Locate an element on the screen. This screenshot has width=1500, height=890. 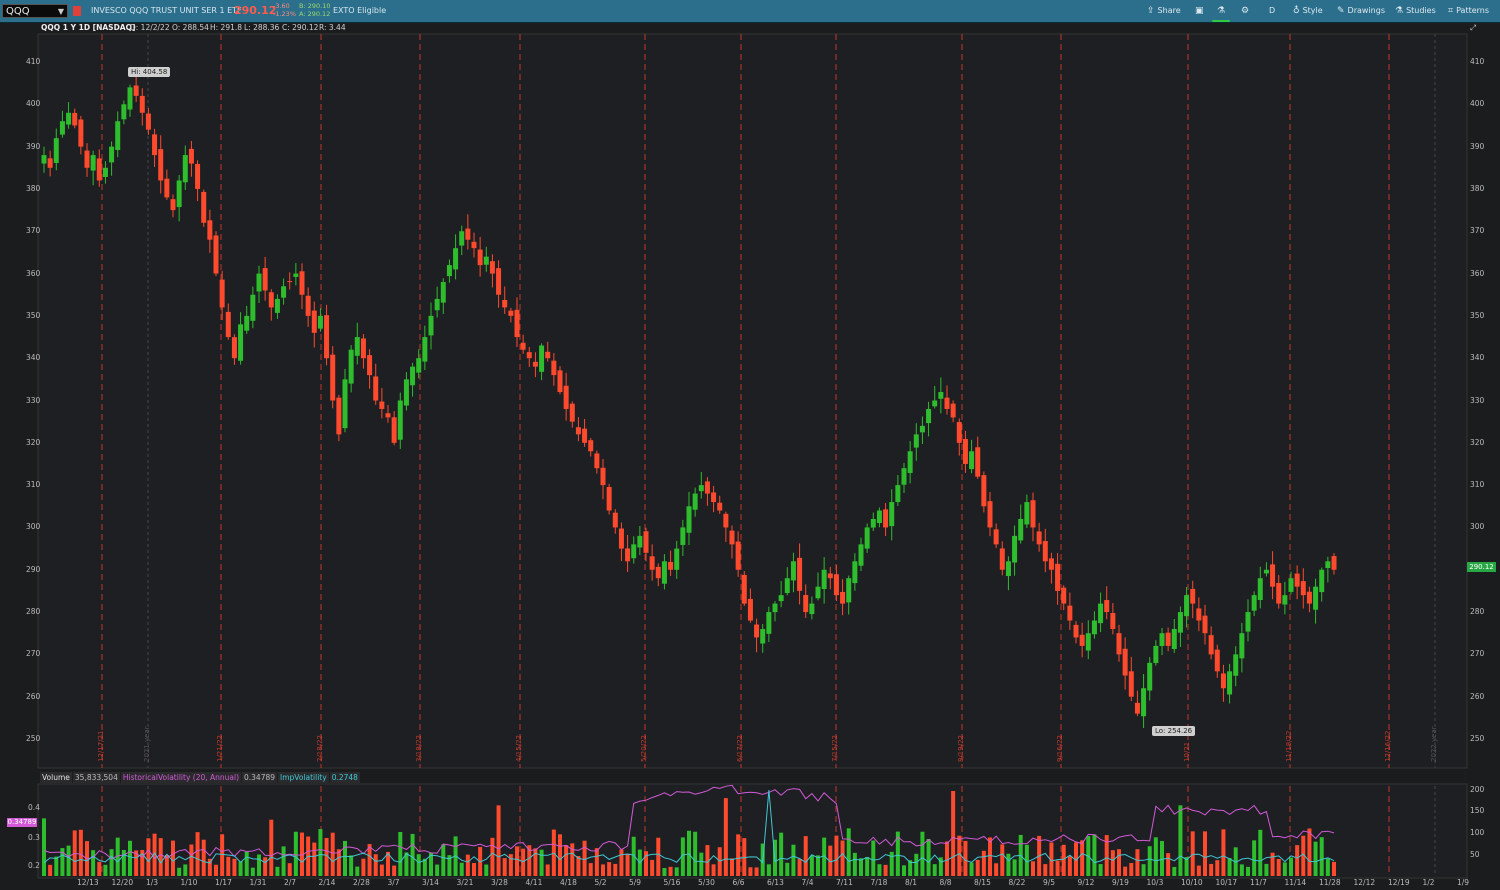
date-tick-label: 7/18 is located at coordinates (879, 882).